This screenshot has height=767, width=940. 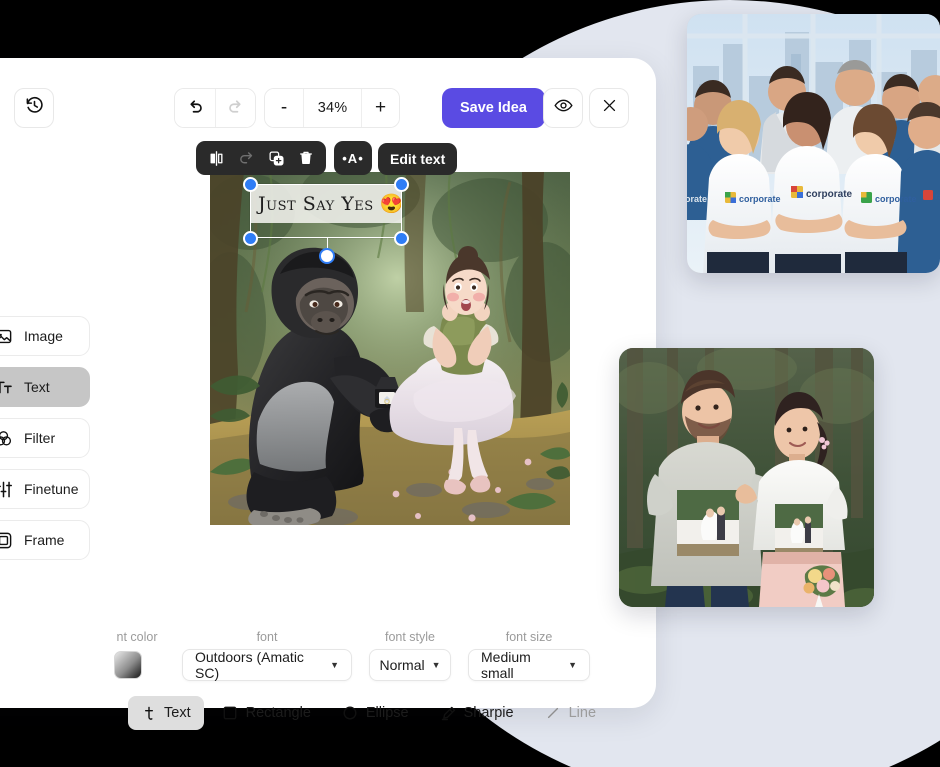 What do you see at coordinates (51, 489) in the screenshot?
I see `sidebar-item-label: Finetune` at bounding box center [51, 489].